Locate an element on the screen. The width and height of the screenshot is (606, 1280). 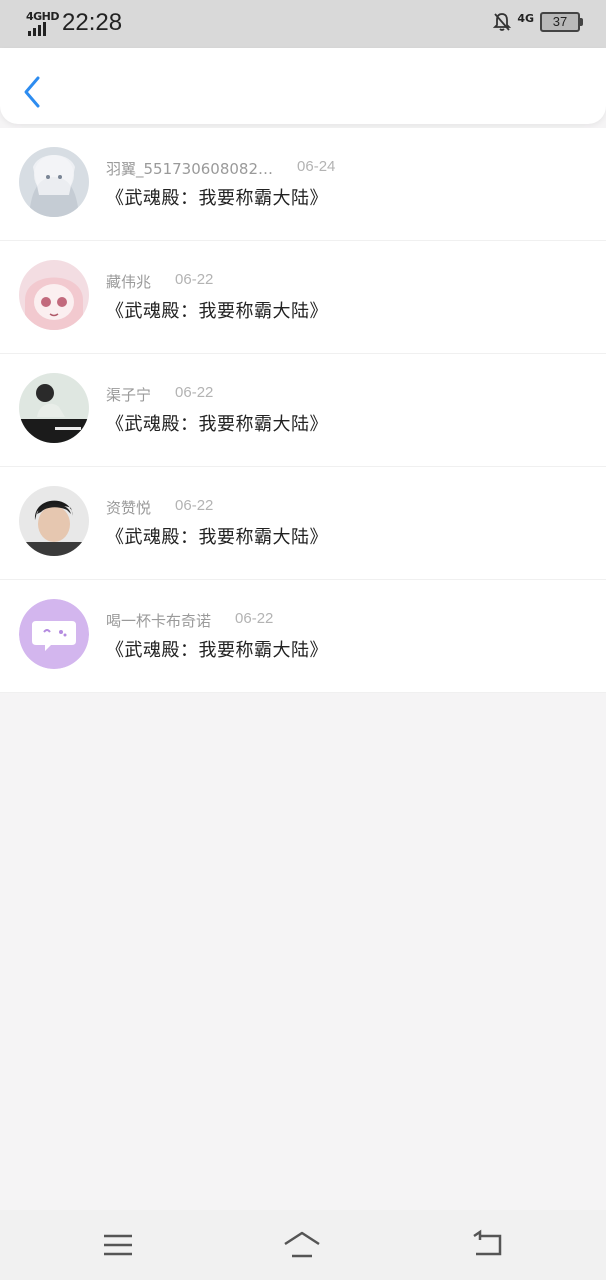
network-type-right: 4G is located at coordinates (525, 18).